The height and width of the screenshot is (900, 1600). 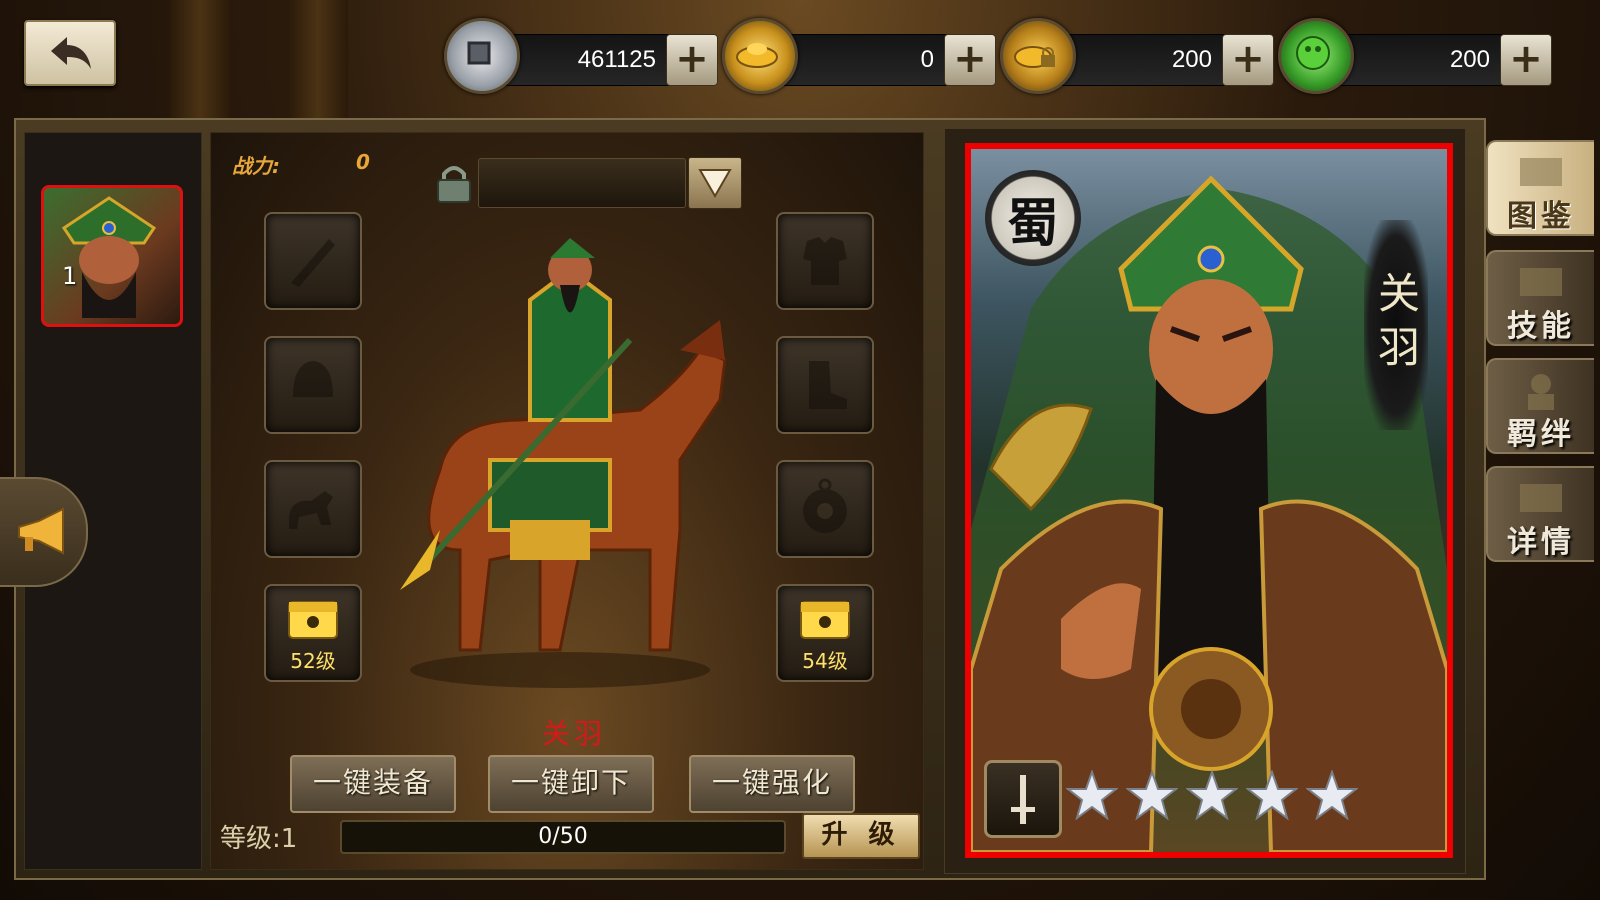 I want to click on add-silver-button: +, so click(x=692, y=60).